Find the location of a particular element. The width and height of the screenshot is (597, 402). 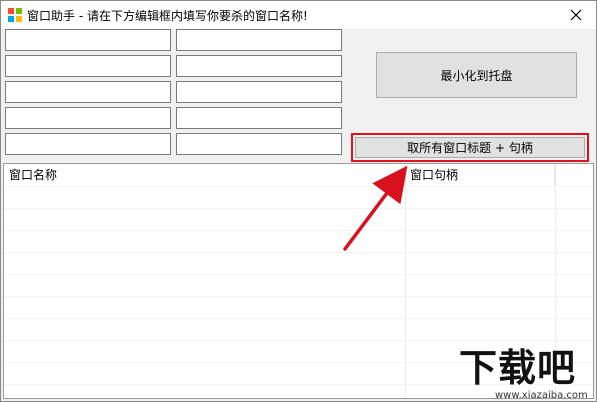

annotation-arrow-icon is located at coordinates (375, 208).